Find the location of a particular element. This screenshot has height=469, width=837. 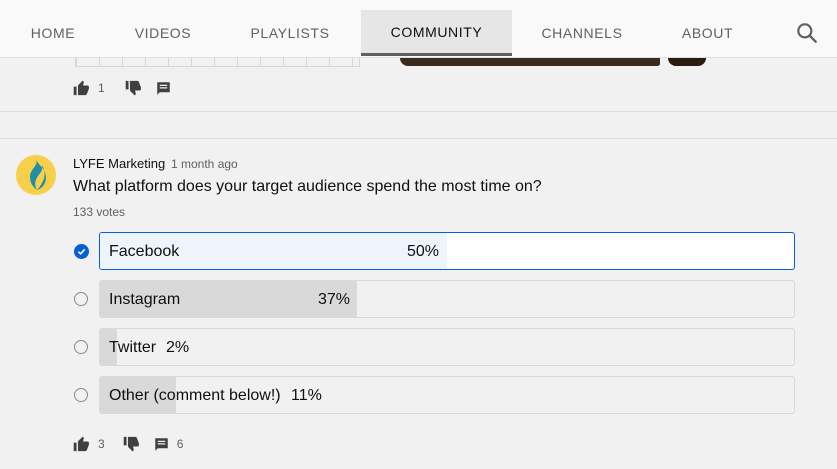

post-author: LYFE Marketing is located at coordinates (119, 163).